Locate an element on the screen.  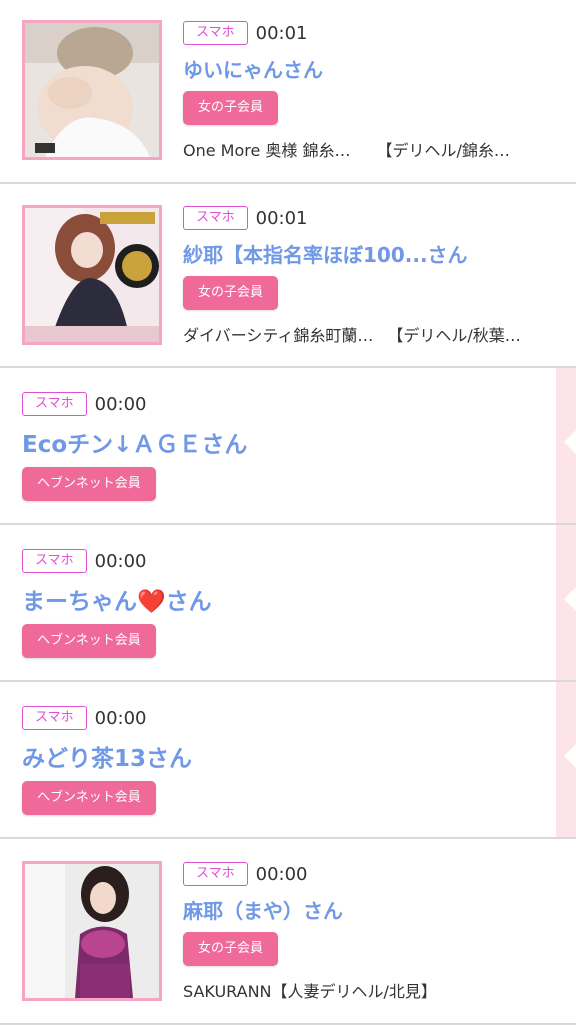
item-content: スマホ 00:00 みどり茶13さん ヘブンネット会員 is located at coordinates (107, 760).